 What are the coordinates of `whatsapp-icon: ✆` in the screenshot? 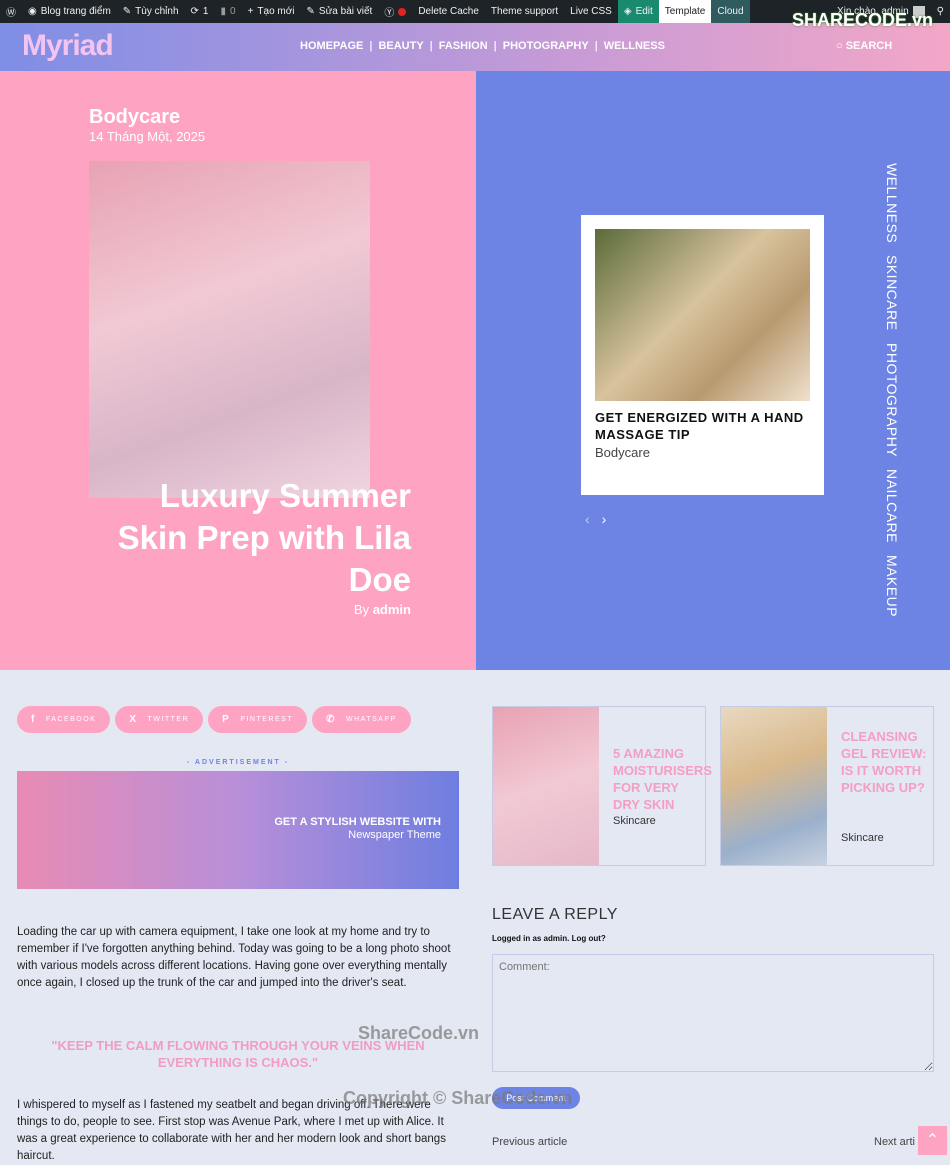 It's located at (331, 719).